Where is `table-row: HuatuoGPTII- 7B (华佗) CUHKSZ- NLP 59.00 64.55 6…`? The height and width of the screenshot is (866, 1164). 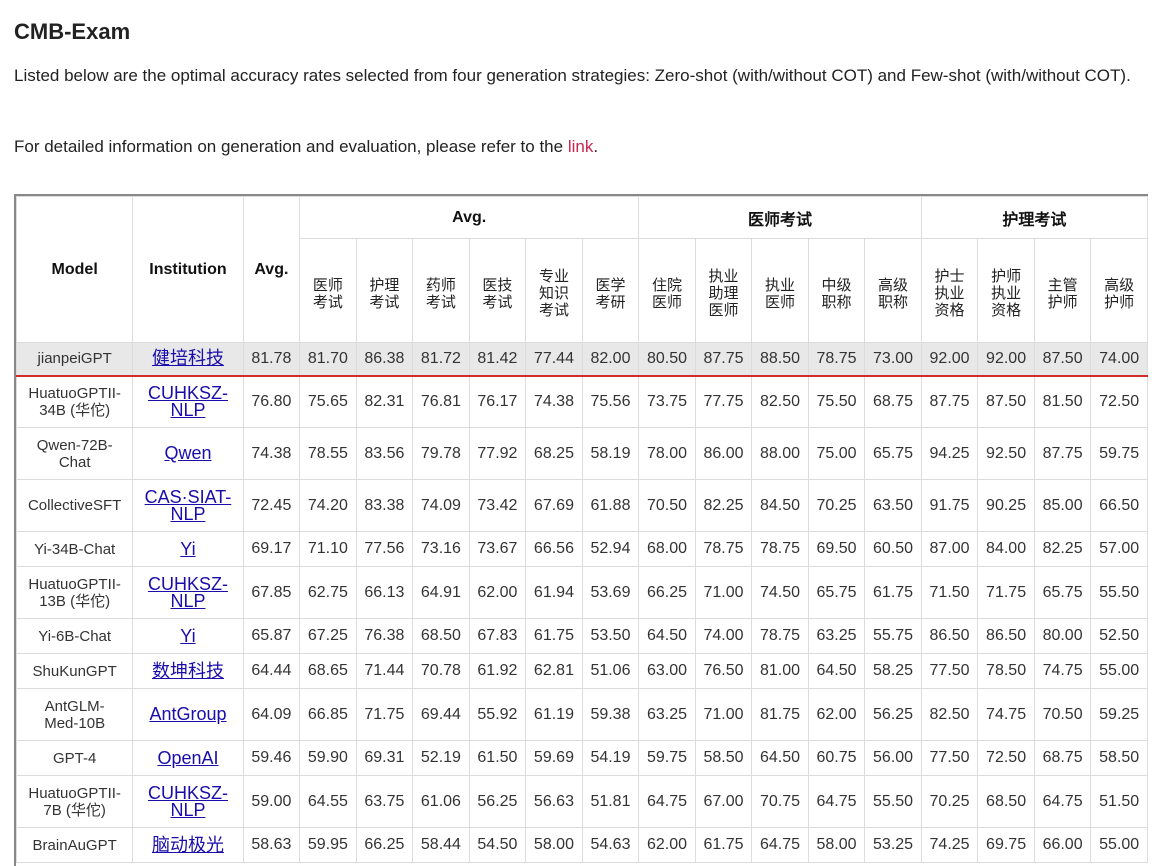
table-row: HuatuoGPTII- 7B (华佗) CUHKSZ- NLP 59.00 64.55 6… is located at coordinates (582, 801).